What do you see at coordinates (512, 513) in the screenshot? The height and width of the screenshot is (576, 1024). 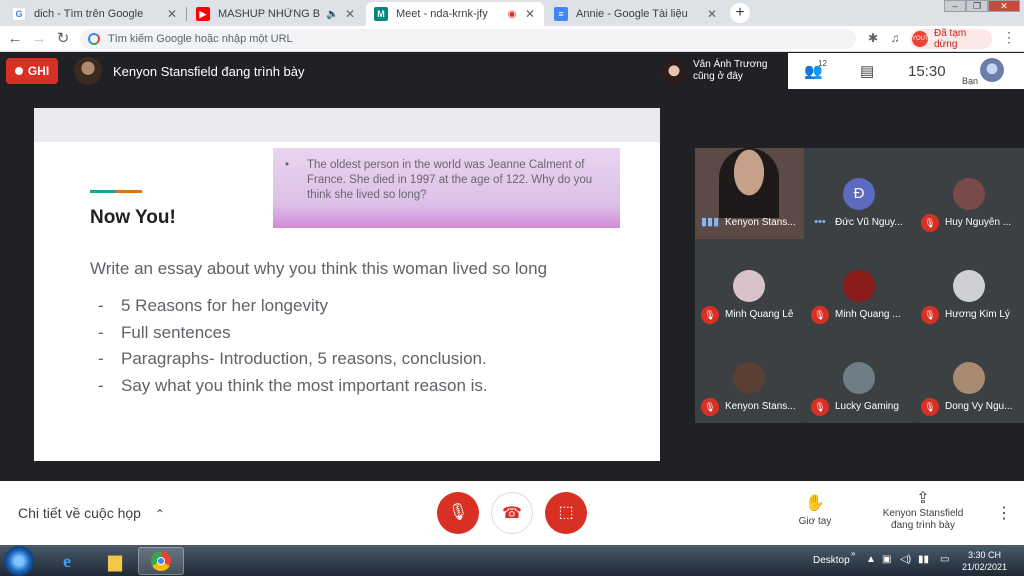 I see `leave-call-button: ☎` at bounding box center [512, 513].